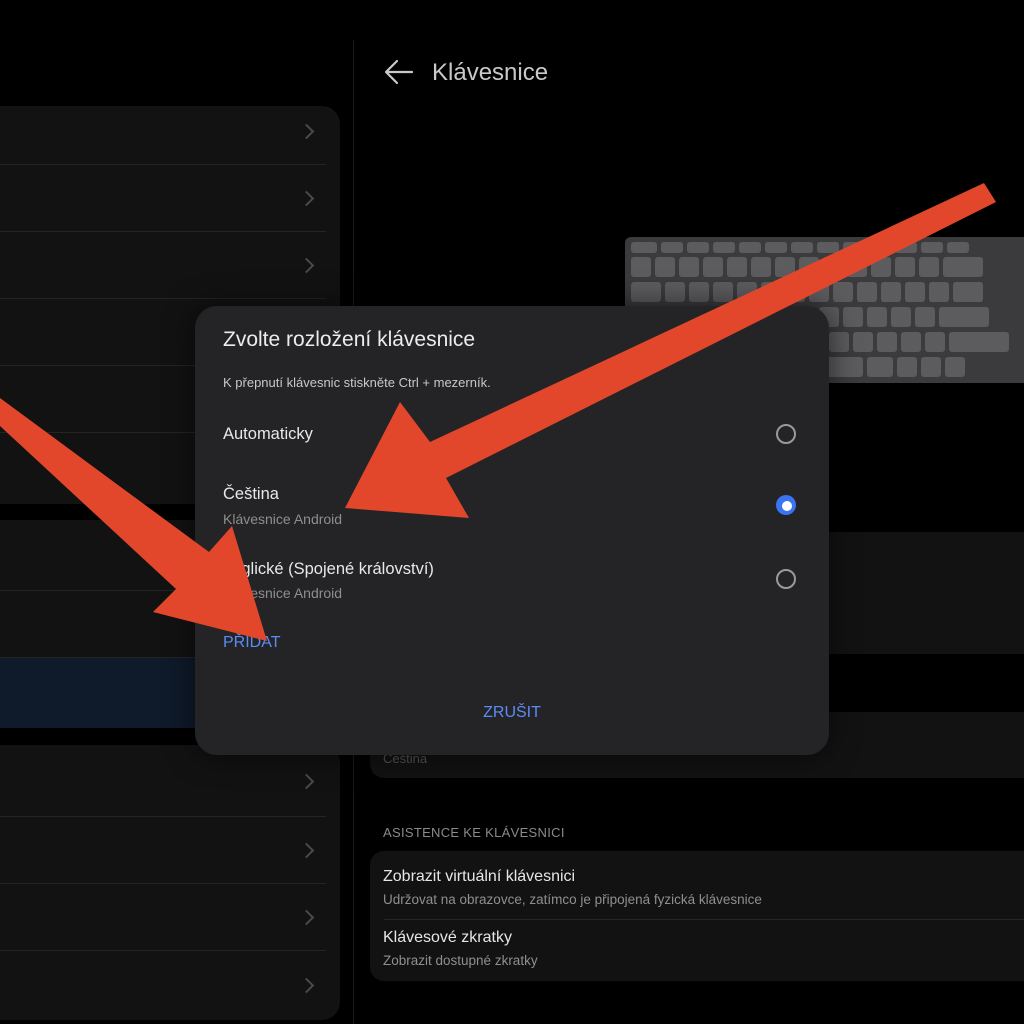 The width and height of the screenshot is (1024, 1024). Describe the element at coordinates (283, 593) in the screenshot. I see `option-english-uk-sub: Klávesnice Android` at that location.